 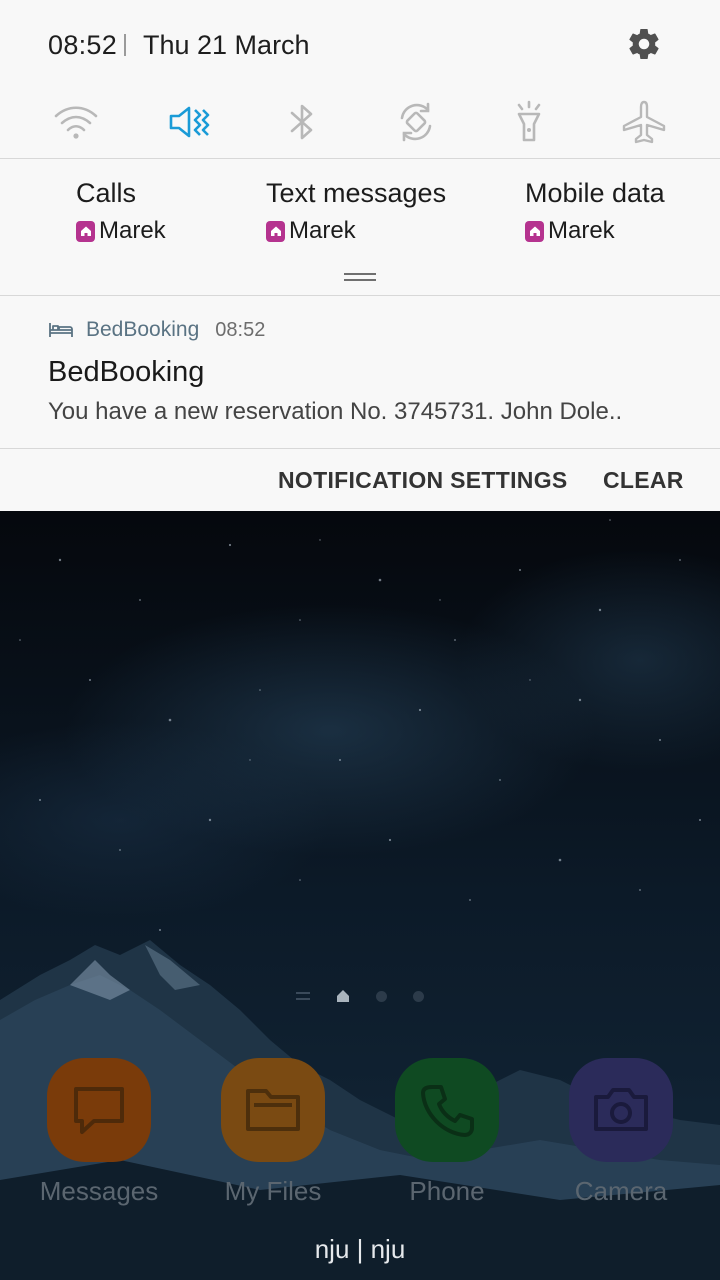 What do you see at coordinates (343, 996) in the screenshot?
I see `home-page-indicator-icon` at bounding box center [343, 996].